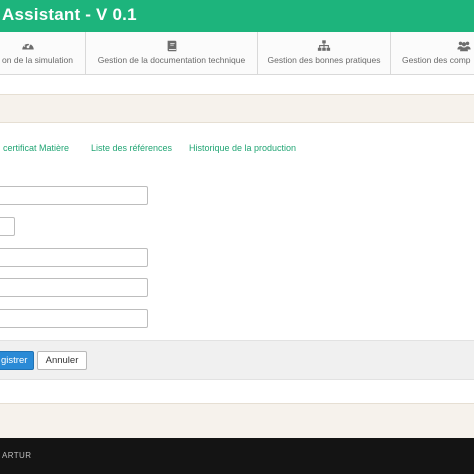  I want to click on nav-label: Gestion des comp, so click(436, 60).